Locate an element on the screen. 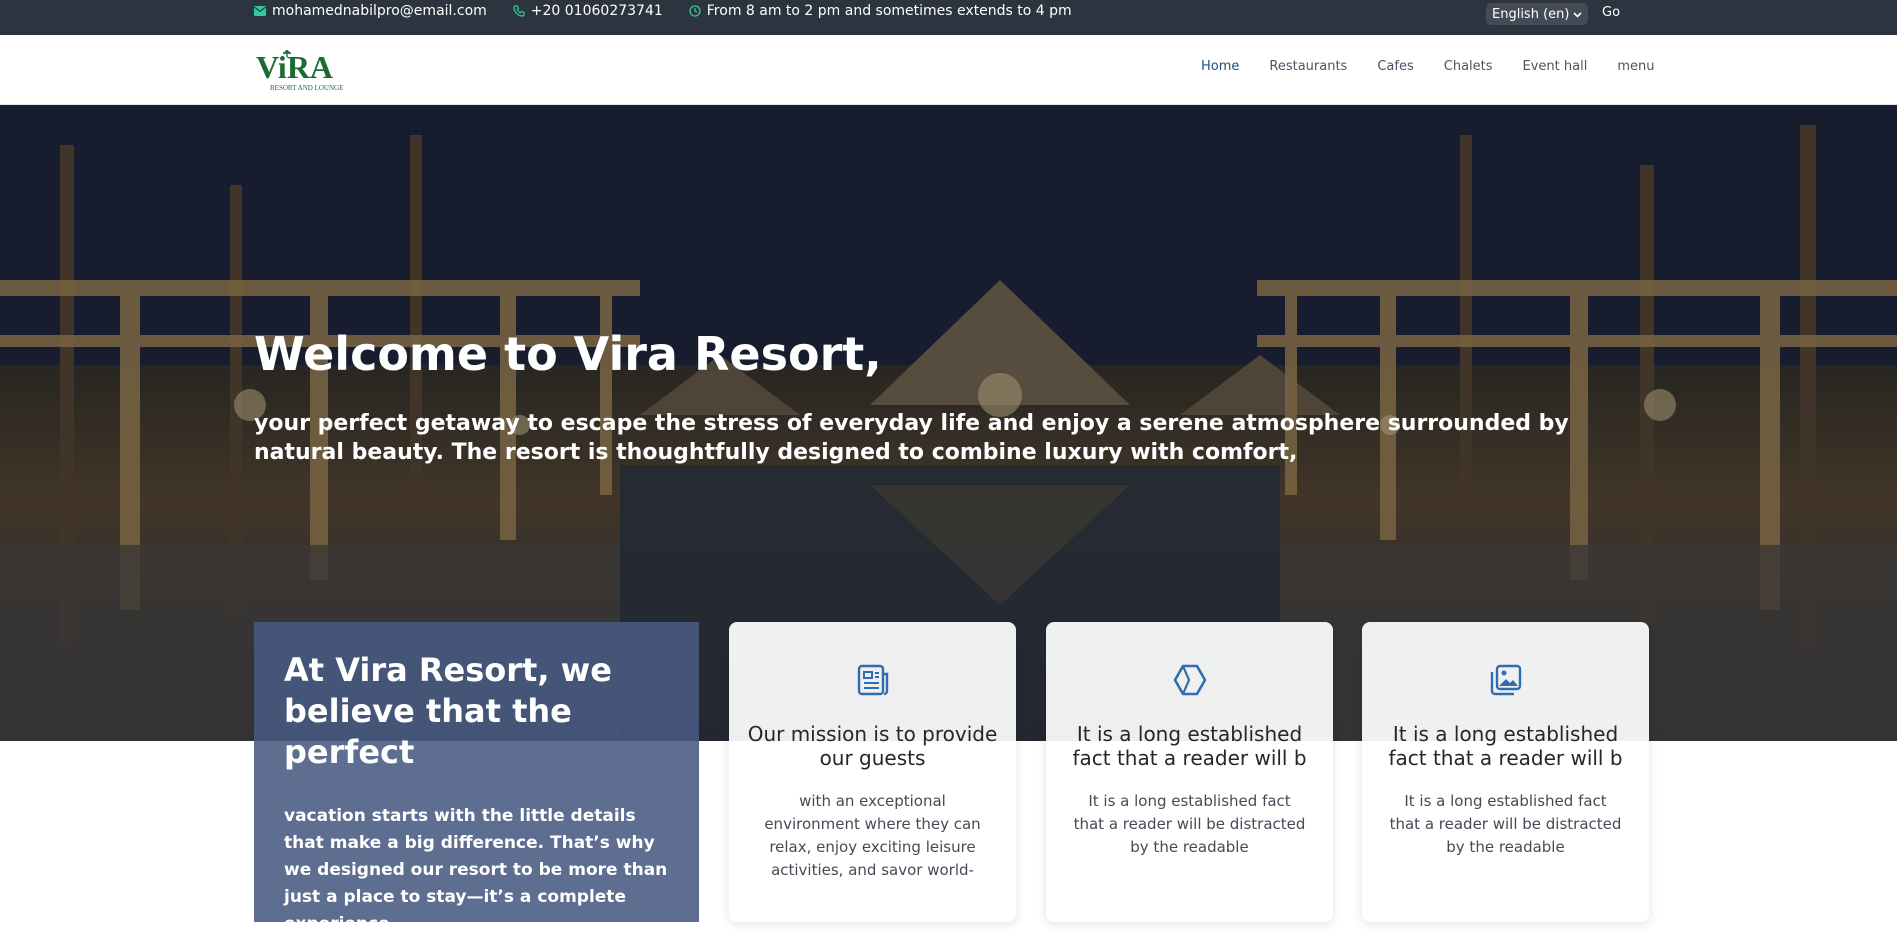 The width and height of the screenshot is (1897, 938). go-button: Go is located at coordinates (1611, 12).